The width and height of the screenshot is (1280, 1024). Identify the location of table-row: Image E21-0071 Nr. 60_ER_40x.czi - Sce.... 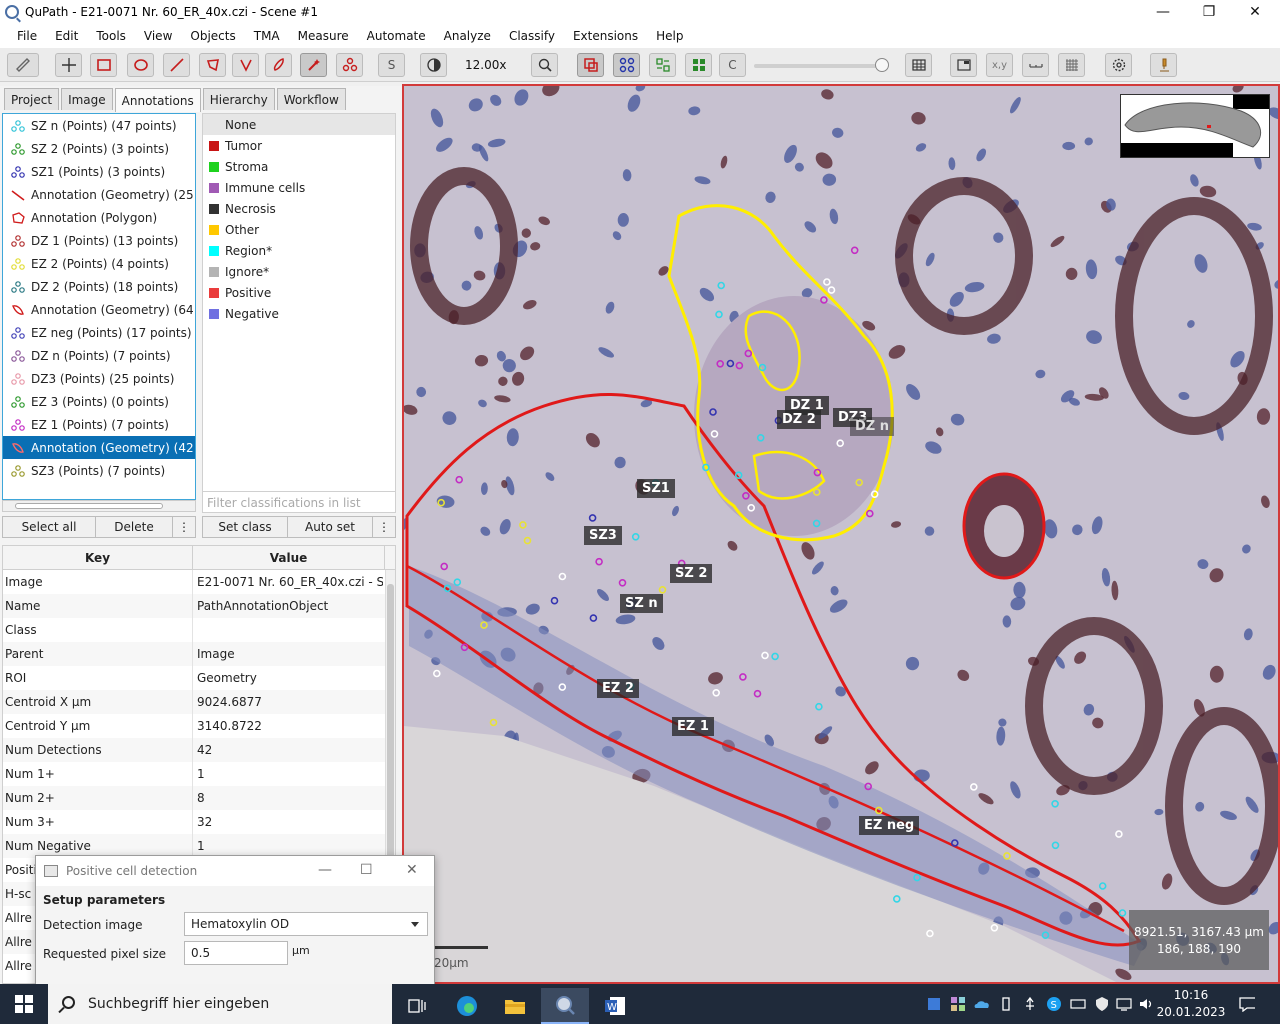
(199, 582).